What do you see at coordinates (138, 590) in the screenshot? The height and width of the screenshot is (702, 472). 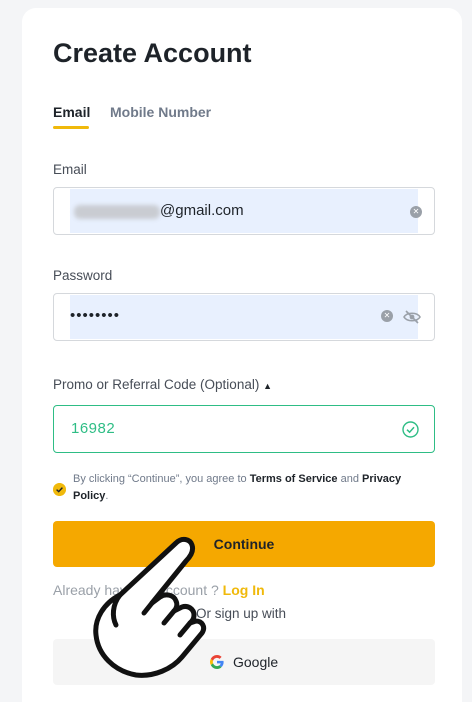 I see `login-prompt-text: Already have an account ?` at bounding box center [138, 590].